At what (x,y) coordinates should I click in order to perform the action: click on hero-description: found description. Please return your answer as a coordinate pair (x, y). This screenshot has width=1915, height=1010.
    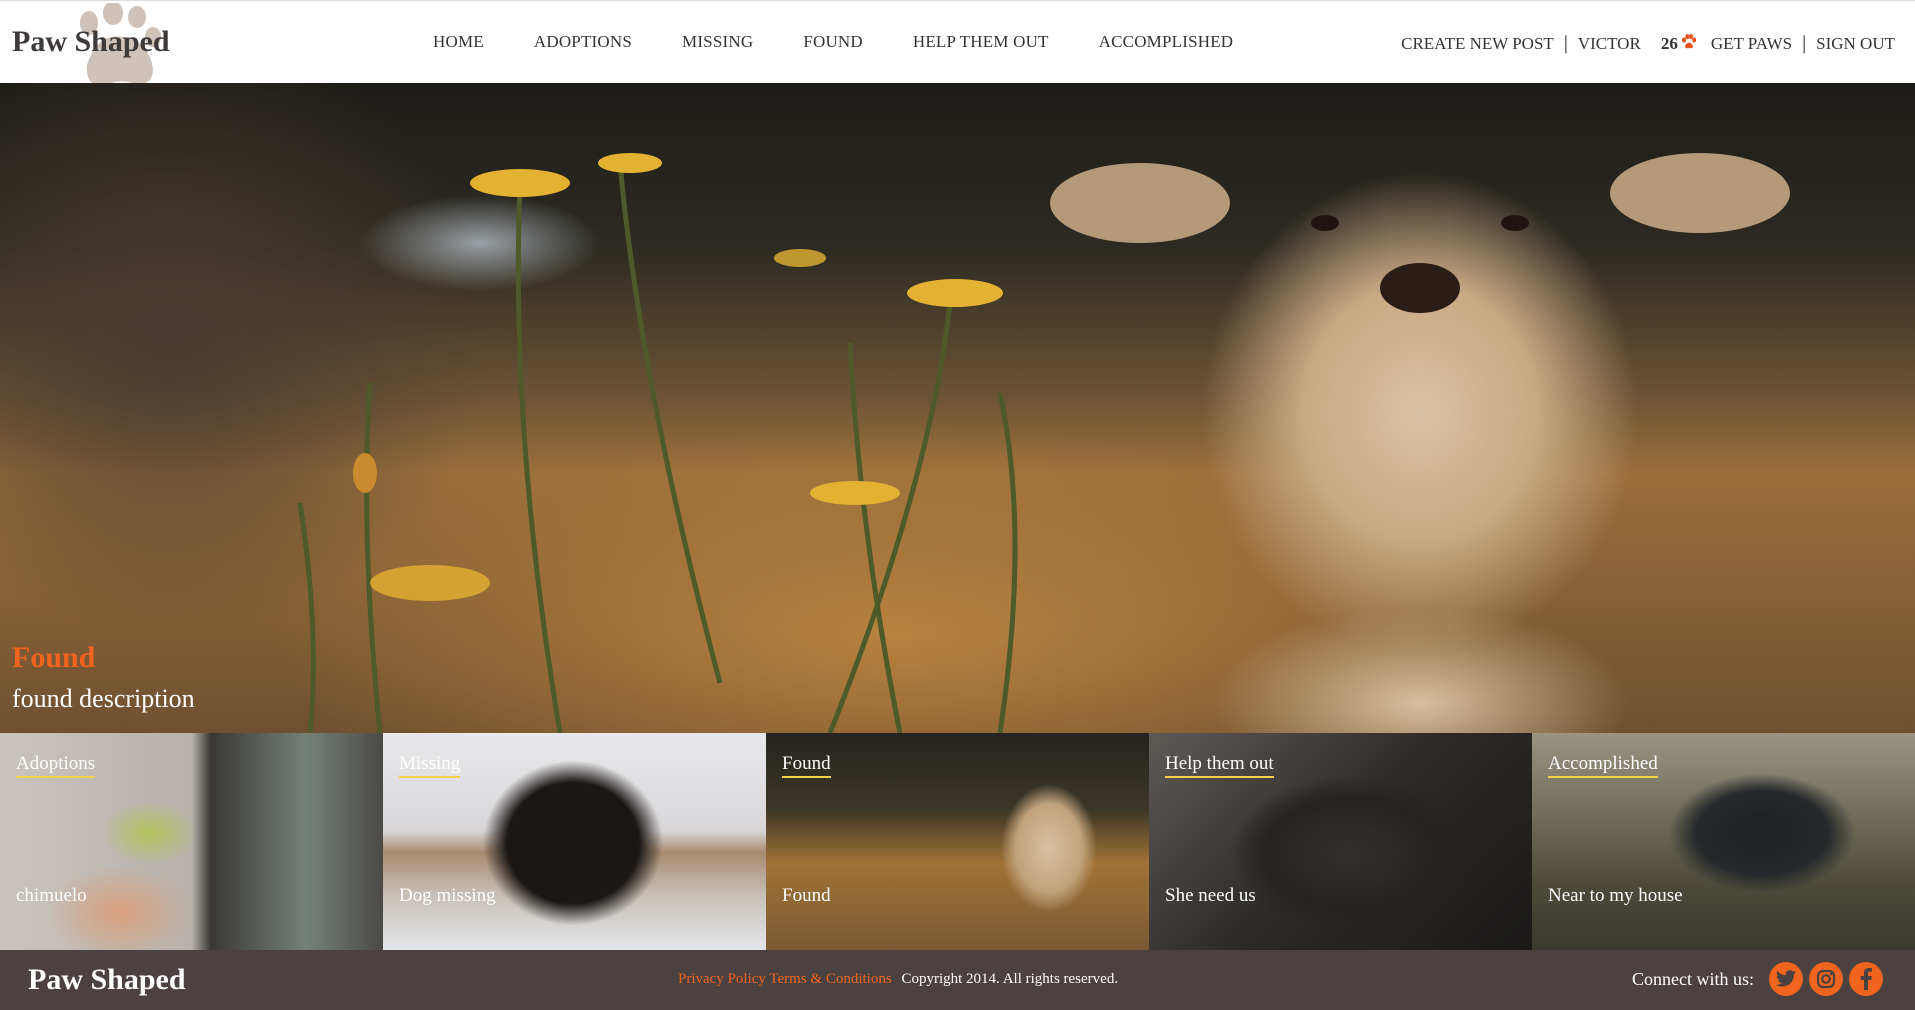
    Looking at the image, I should click on (103, 698).